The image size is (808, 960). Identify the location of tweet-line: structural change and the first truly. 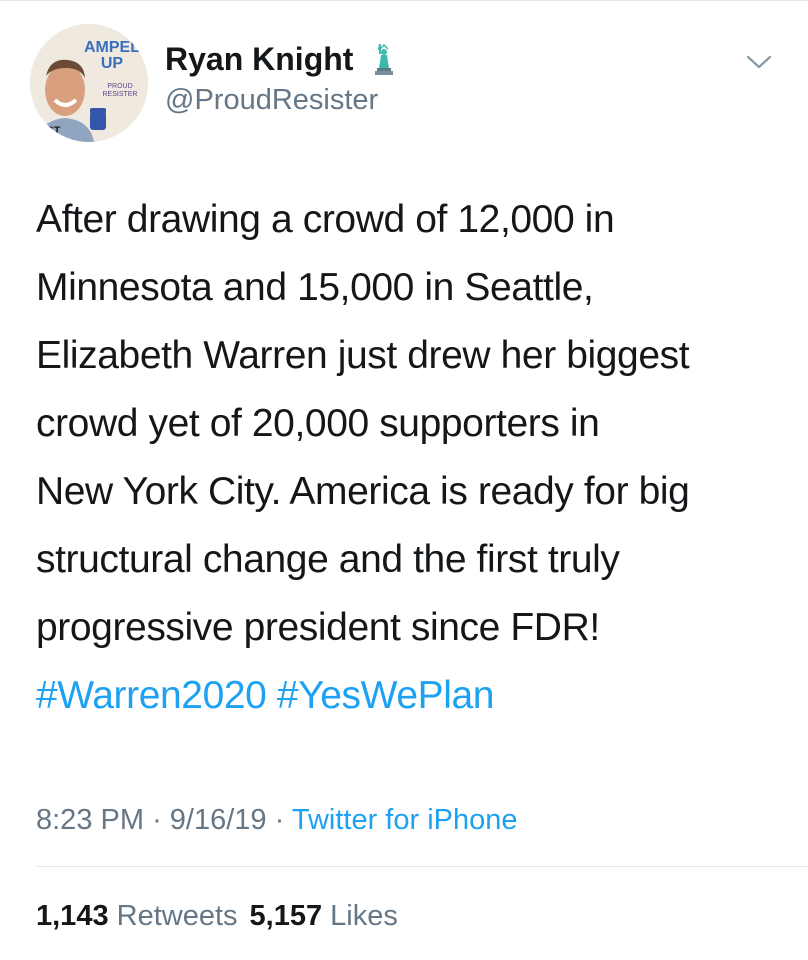
(328, 559).